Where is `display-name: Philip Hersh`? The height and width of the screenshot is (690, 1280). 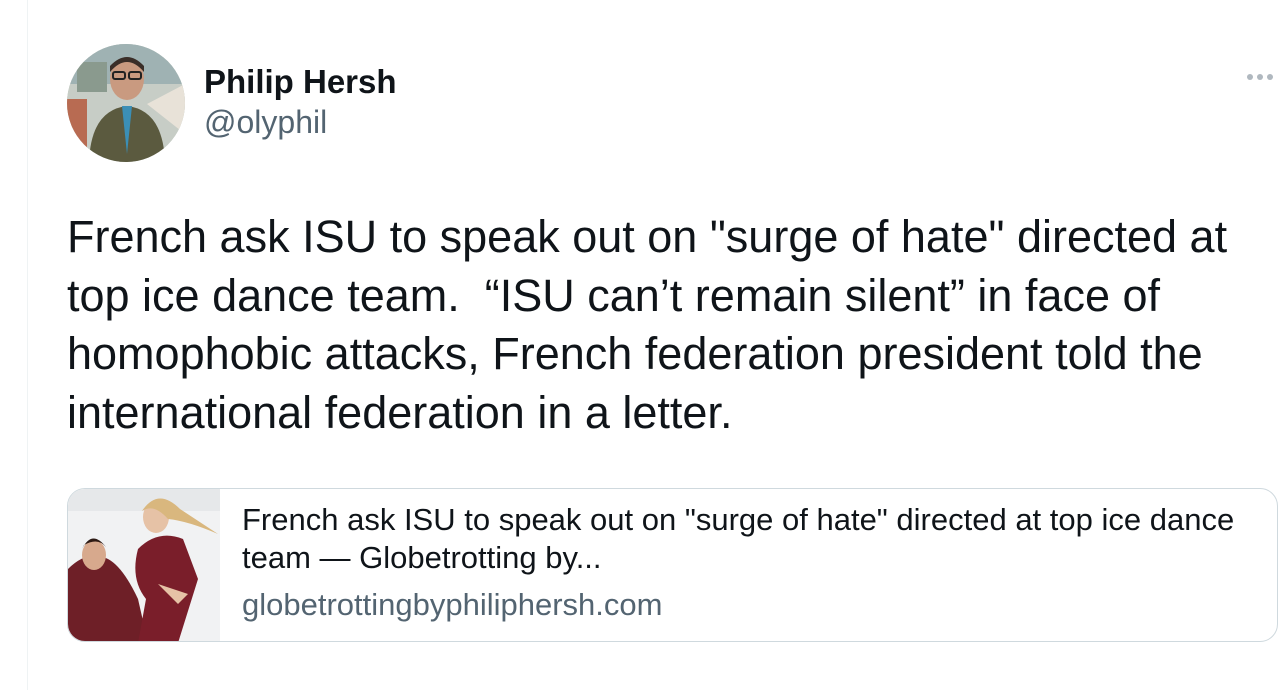 display-name: Philip Hersh is located at coordinates (300, 82).